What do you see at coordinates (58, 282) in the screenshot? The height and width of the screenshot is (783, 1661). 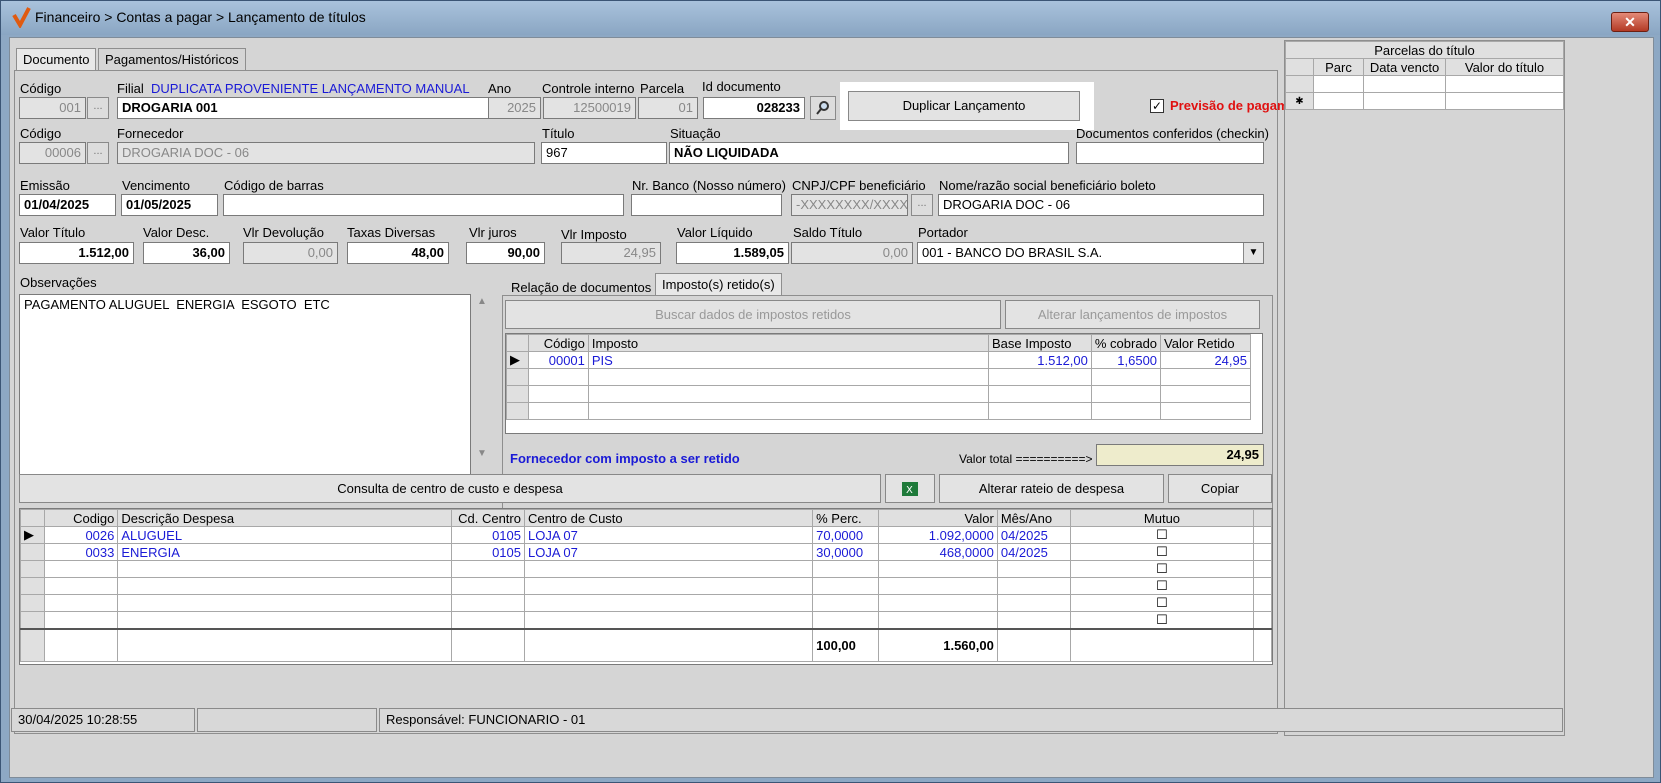 I see `label-observacoes: Observações` at bounding box center [58, 282].